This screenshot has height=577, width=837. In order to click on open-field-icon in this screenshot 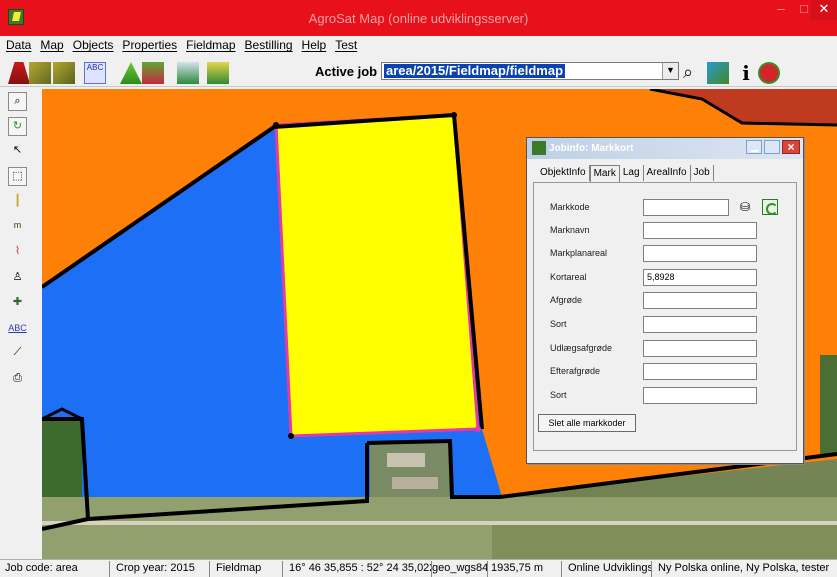, I will do `click(40, 73)`.